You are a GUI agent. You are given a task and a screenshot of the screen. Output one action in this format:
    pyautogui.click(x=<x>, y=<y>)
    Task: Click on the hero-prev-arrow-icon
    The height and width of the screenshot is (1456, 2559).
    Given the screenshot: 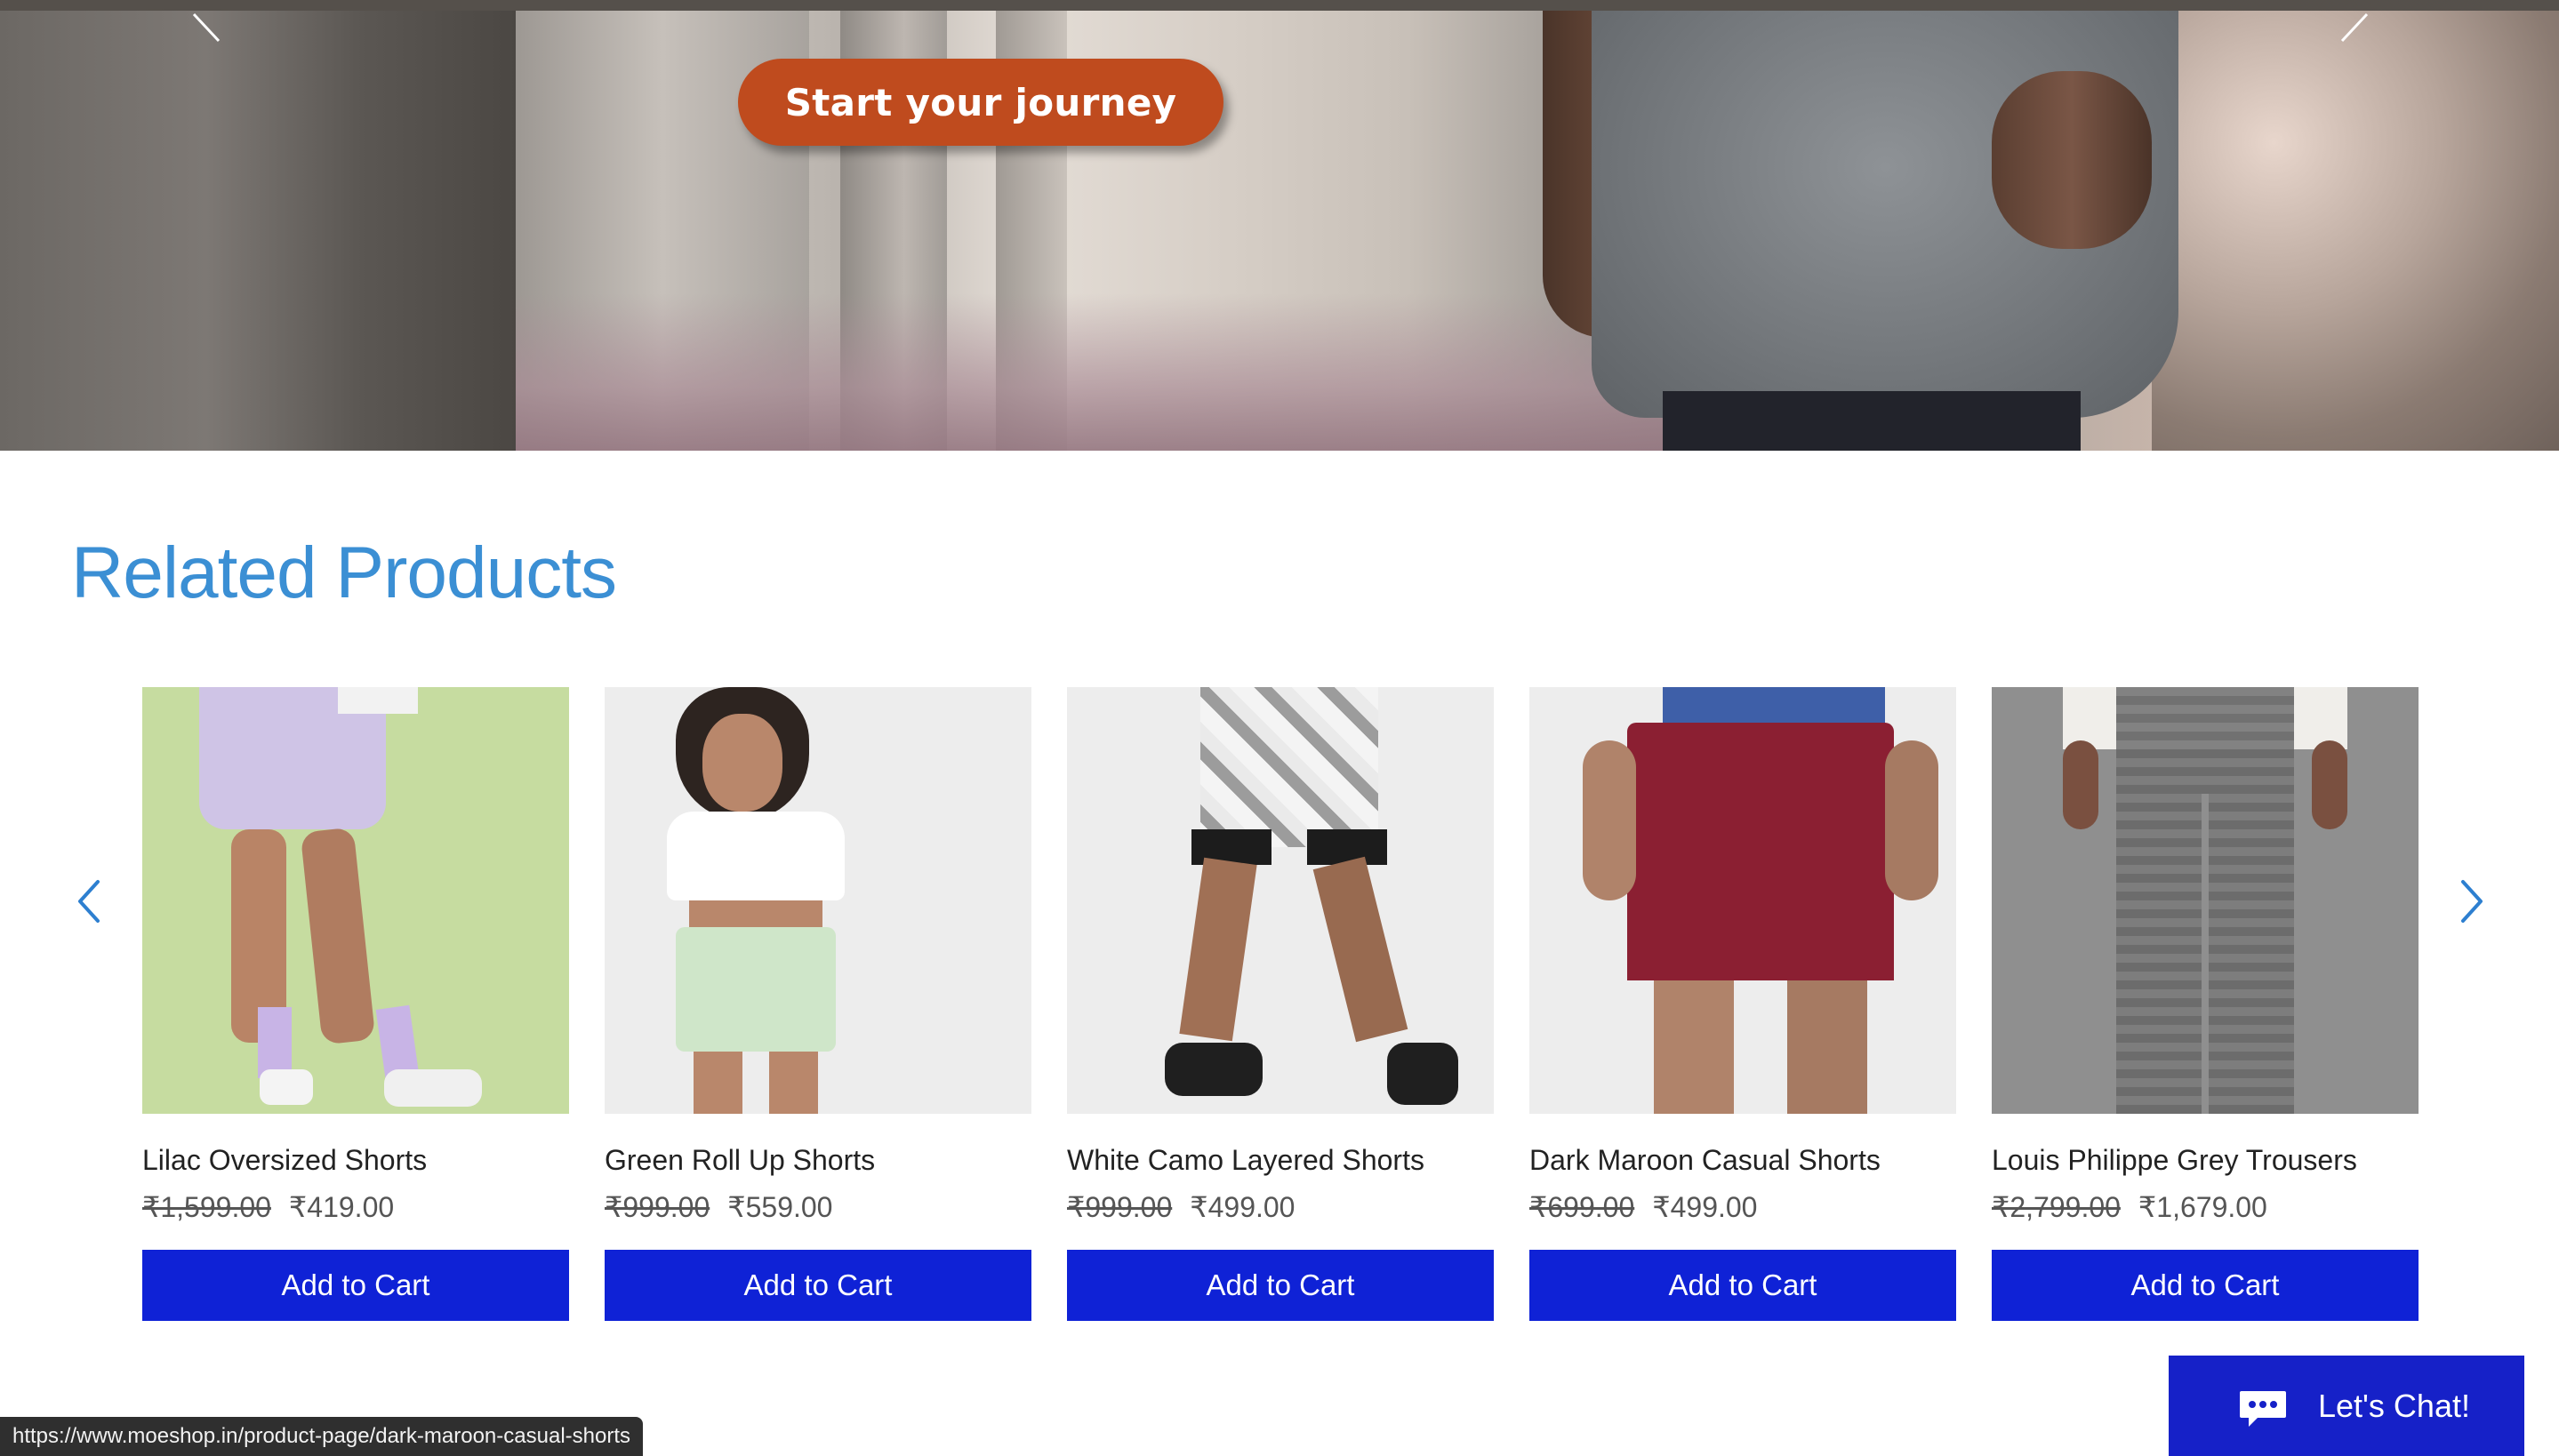 What is the action you would take?
    pyautogui.click(x=206, y=26)
    